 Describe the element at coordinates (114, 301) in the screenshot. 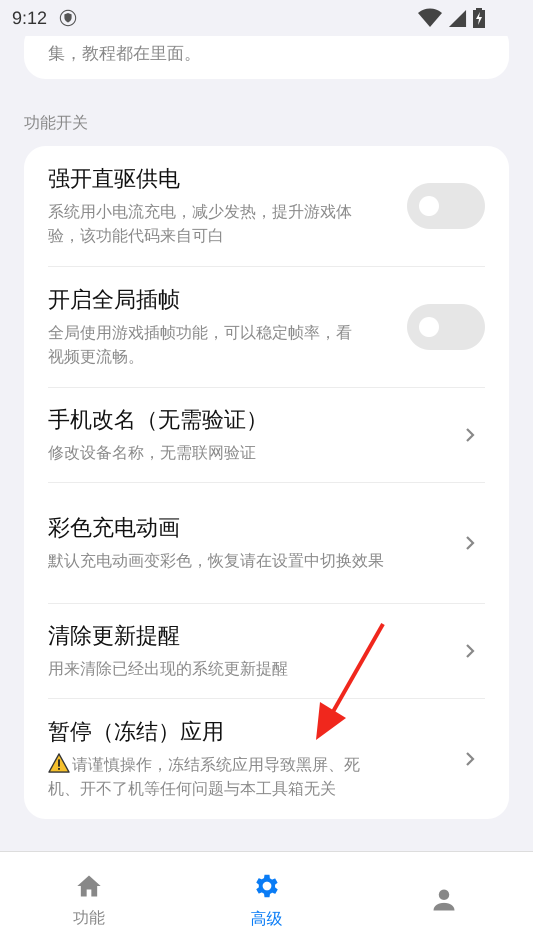

I see `row-title: 开启全局插帧` at that location.